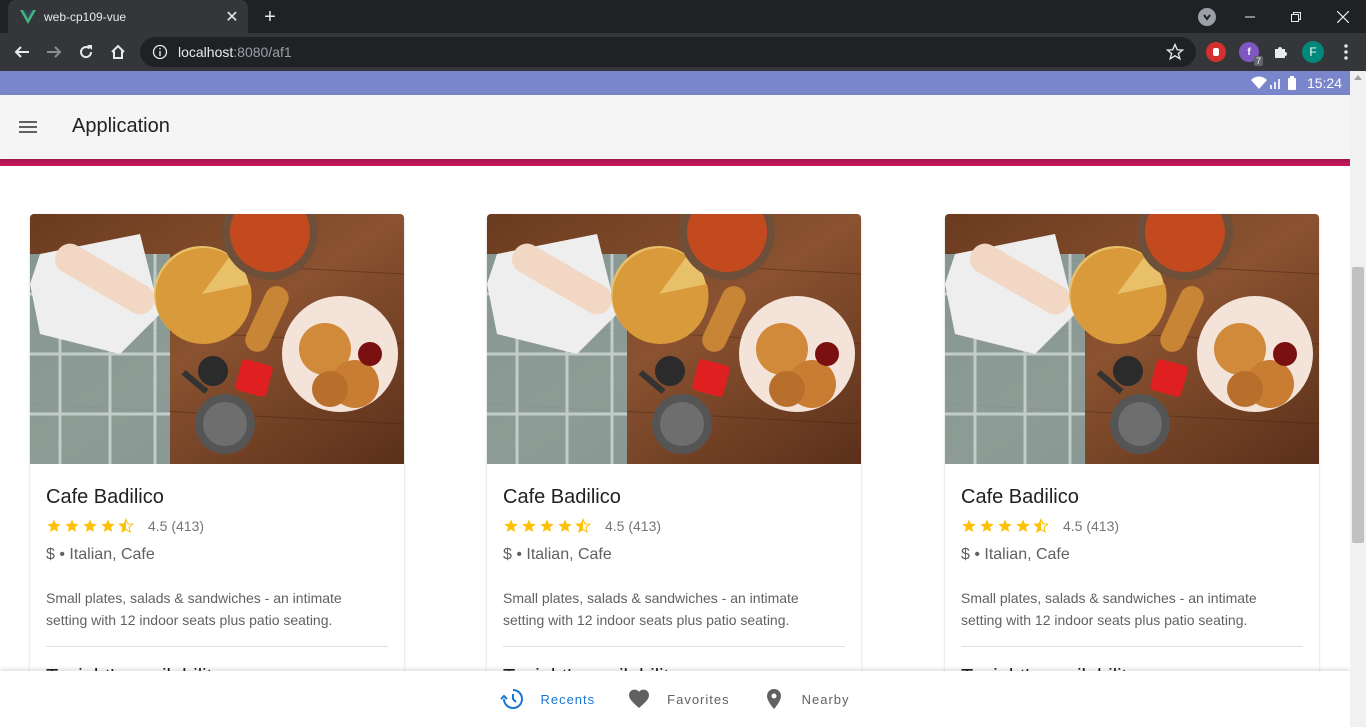 The width and height of the screenshot is (1366, 727). What do you see at coordinates (1358, 77) in the screenshot?
I see `scroll-up-arrow-icon` at bounding box center [1358, 77].